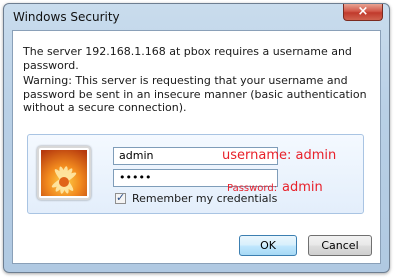 Image resolution: width=394 pixels, height=278 pixels. I want to click on close-icon: ×, so click(363, 11).